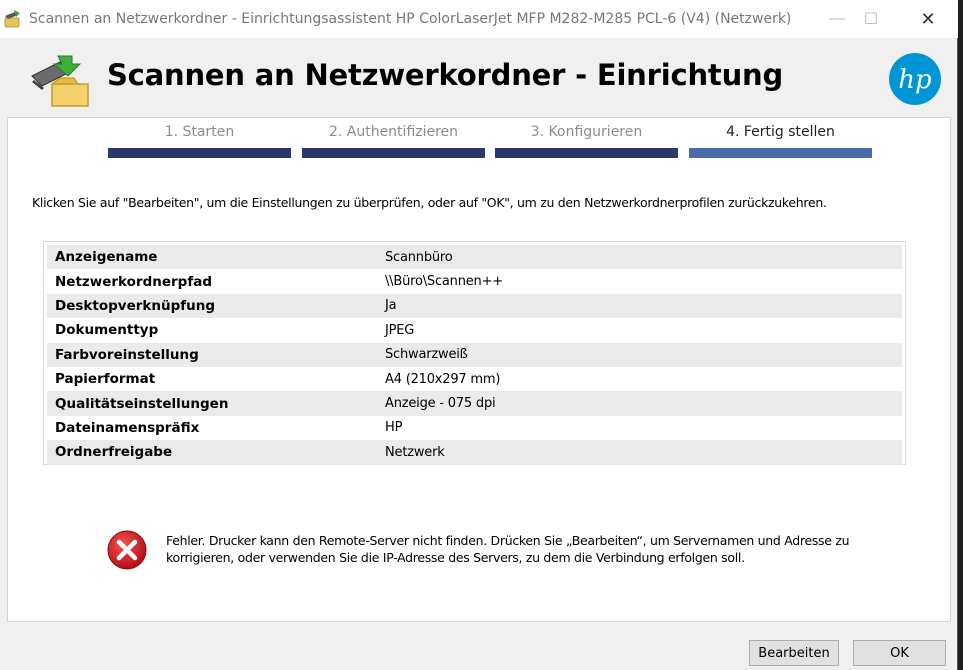 The image size is (963, 670). What do you see at coordinates (445, 75) in the screenshot?
I see `page-title: Scannen an Netzwerkordner - Einrichtung` at bounding box center [445, 75].